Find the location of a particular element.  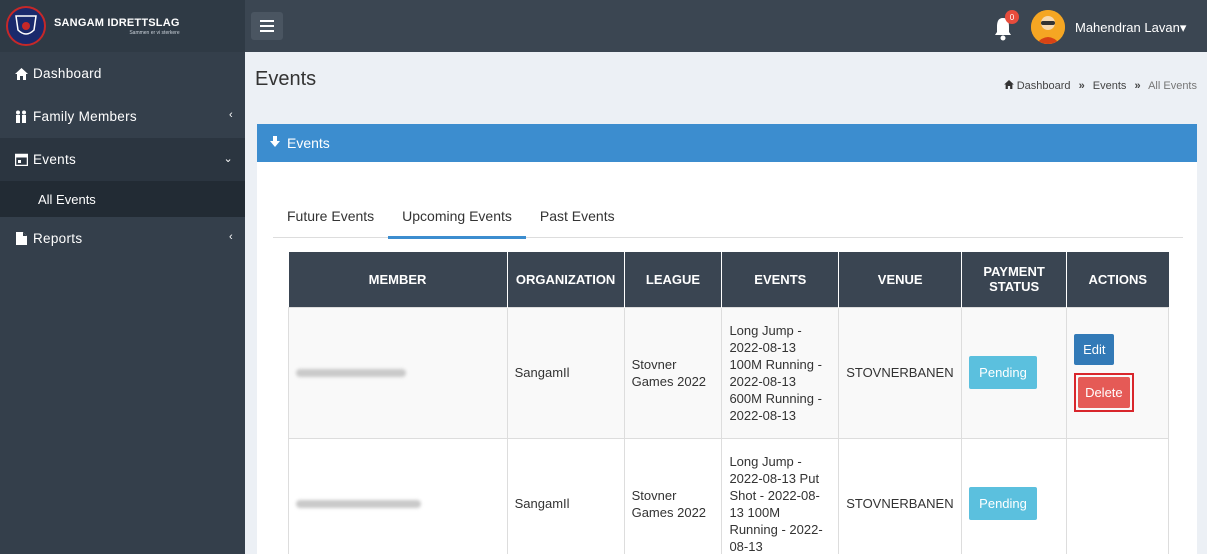

tab-future-events: Future Events is located at coordinates (330, 218).